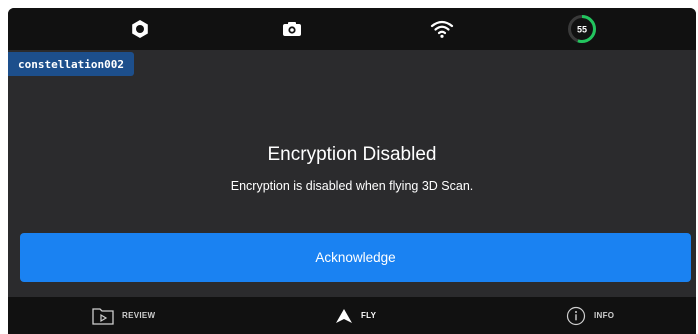  Describe the element at coordinates (604, 315) in the screenshot. I see `tab-info-label: INFO` at that location.